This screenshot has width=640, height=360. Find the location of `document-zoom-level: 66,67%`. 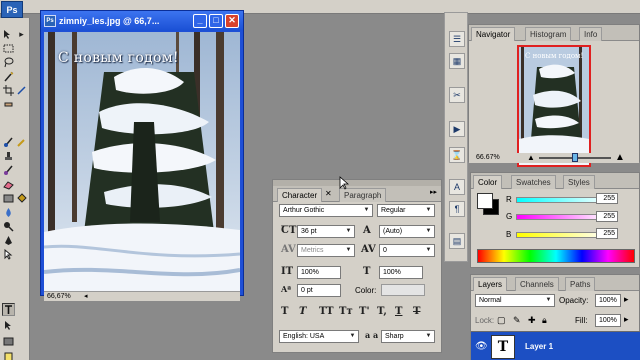

document-zoom-level: 66,67% is located at coordinates (59, 296).